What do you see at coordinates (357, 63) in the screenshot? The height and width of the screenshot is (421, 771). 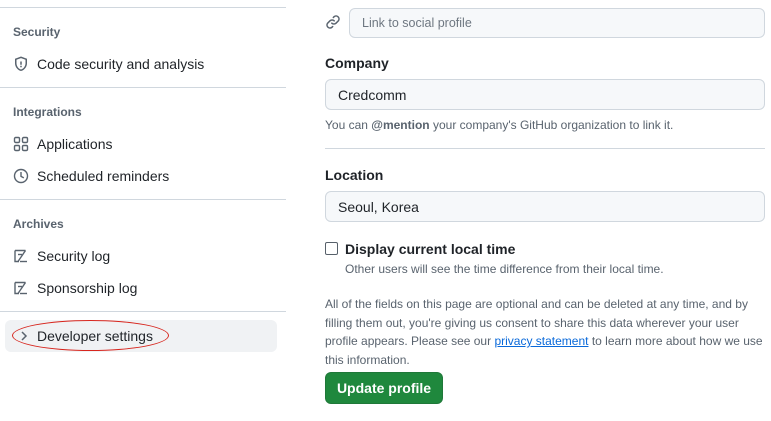 I see `company-label: Company` at bounding box center [357, 63].